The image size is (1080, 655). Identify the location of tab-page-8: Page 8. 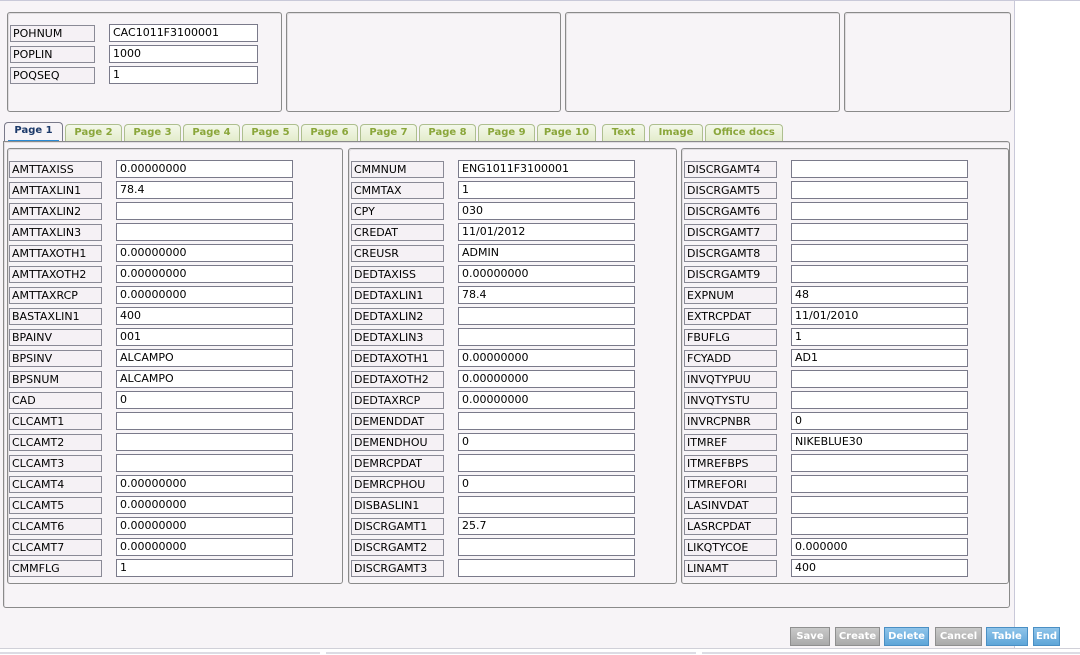
(447, 132).